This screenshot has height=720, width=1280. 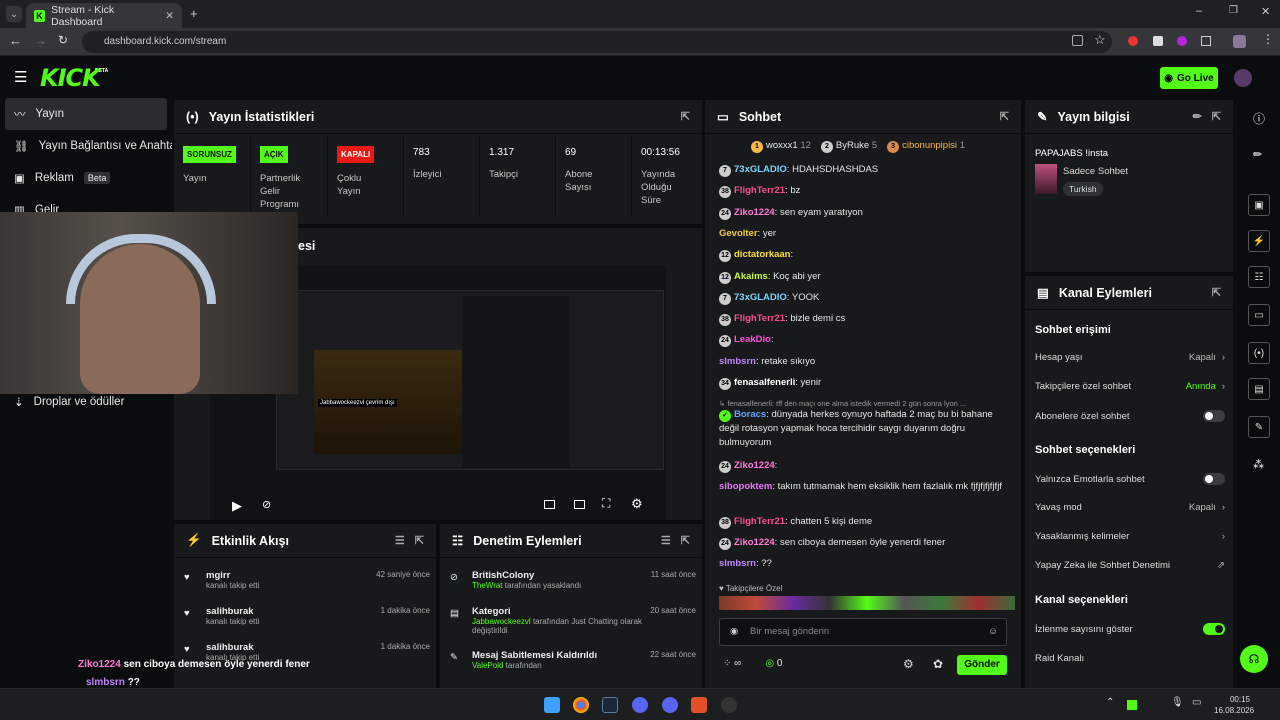 What do you see at coordinates (40, 40) in the screenshot?
I see `forward-icon: →` at bounding box center [40, 40].